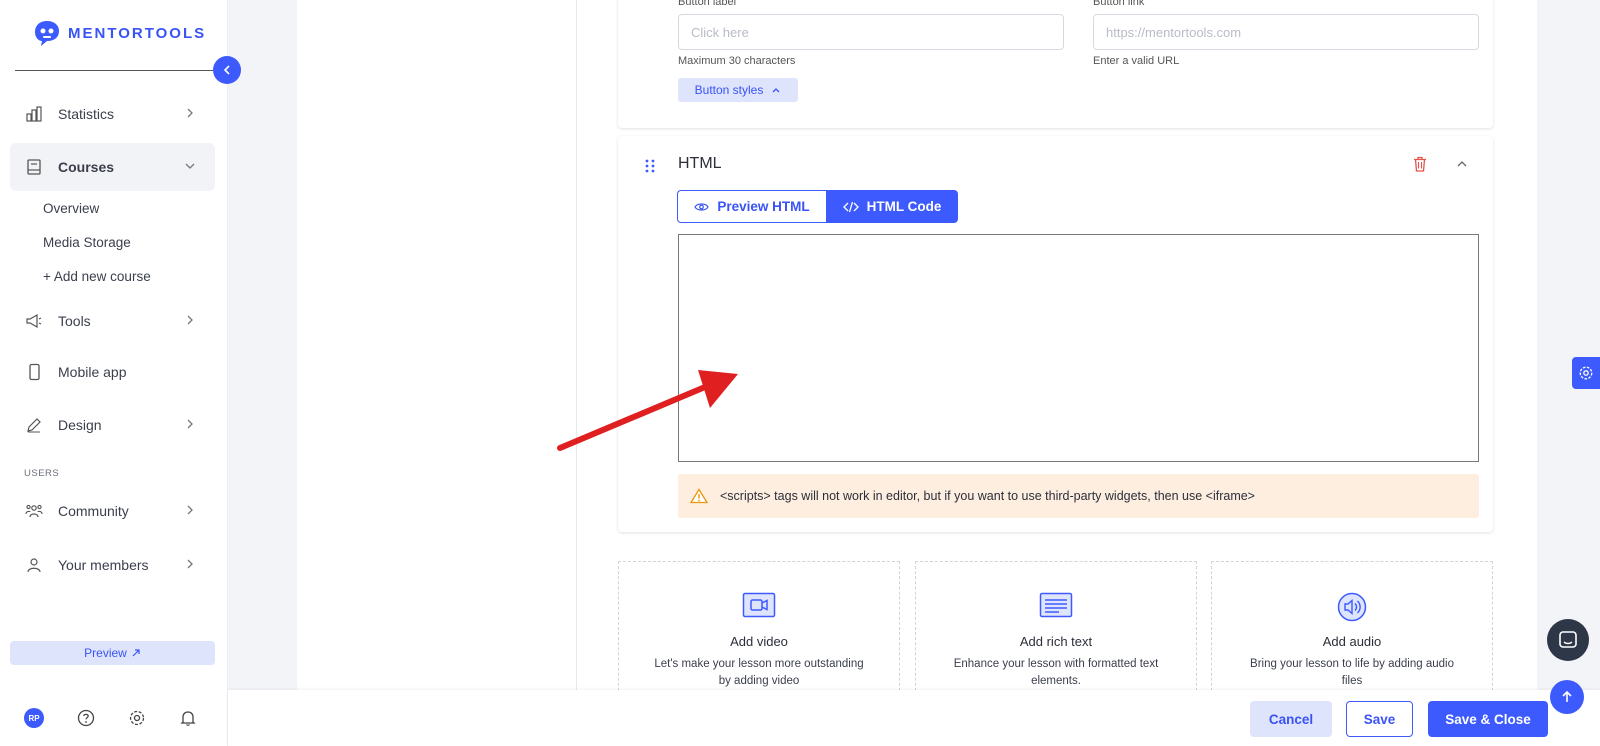 The height and width of the screenshot is (746, 1600). What do you see at coordinates (1286, 32) in the screenshot?
I see `button-link-input` at bounding box center [1286, 32].